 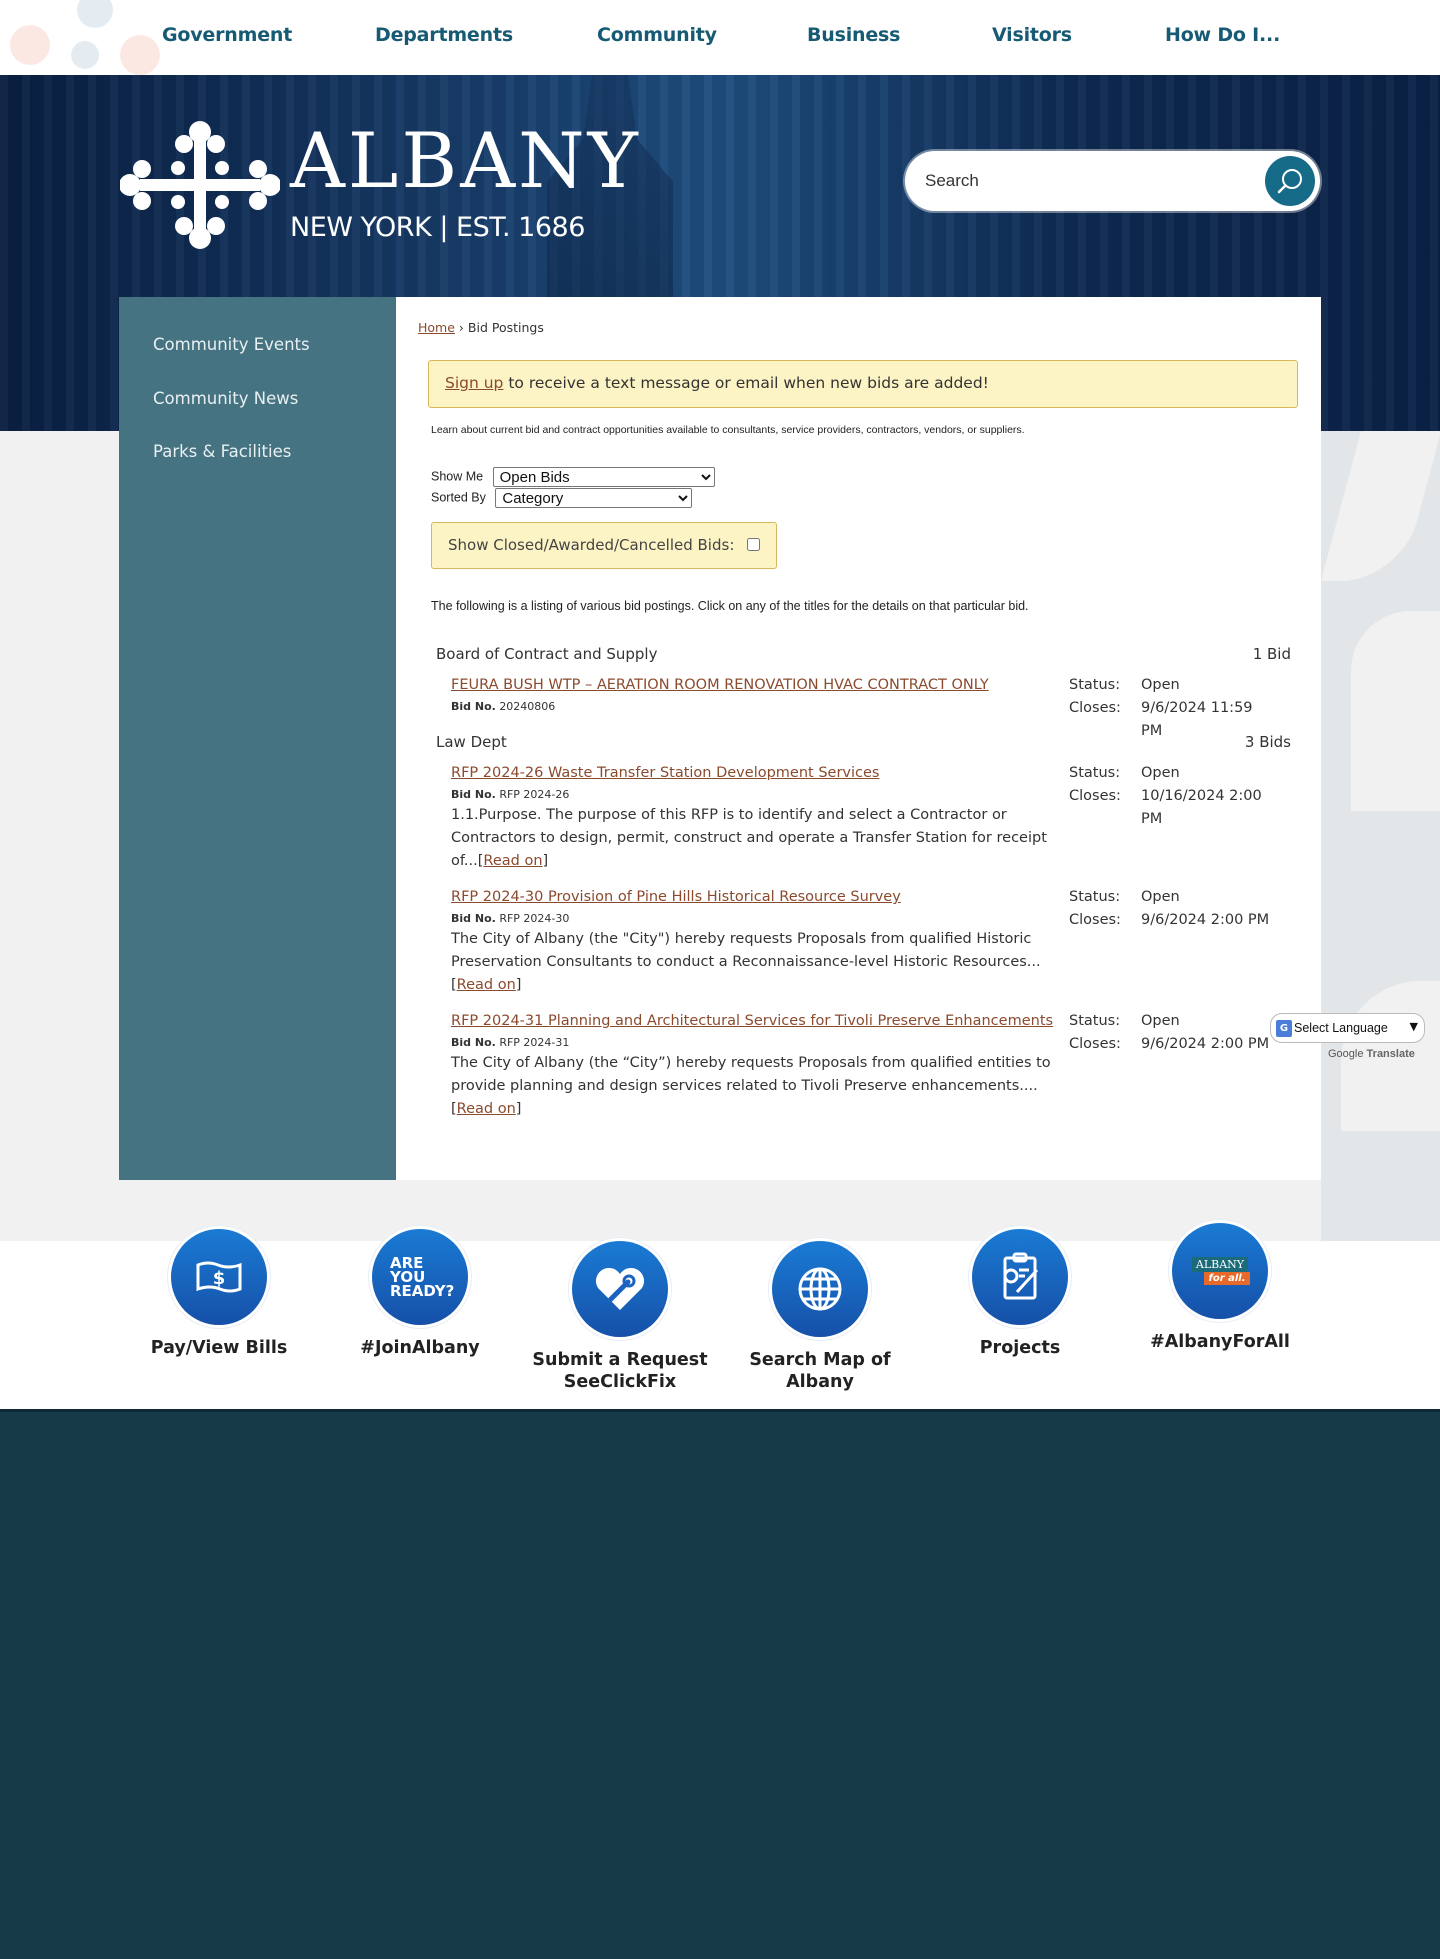 What do you see at coordinates (603, 477) in the screenshot?
I see `show-me-select: Open Bids` at bounding box center [603, 477].